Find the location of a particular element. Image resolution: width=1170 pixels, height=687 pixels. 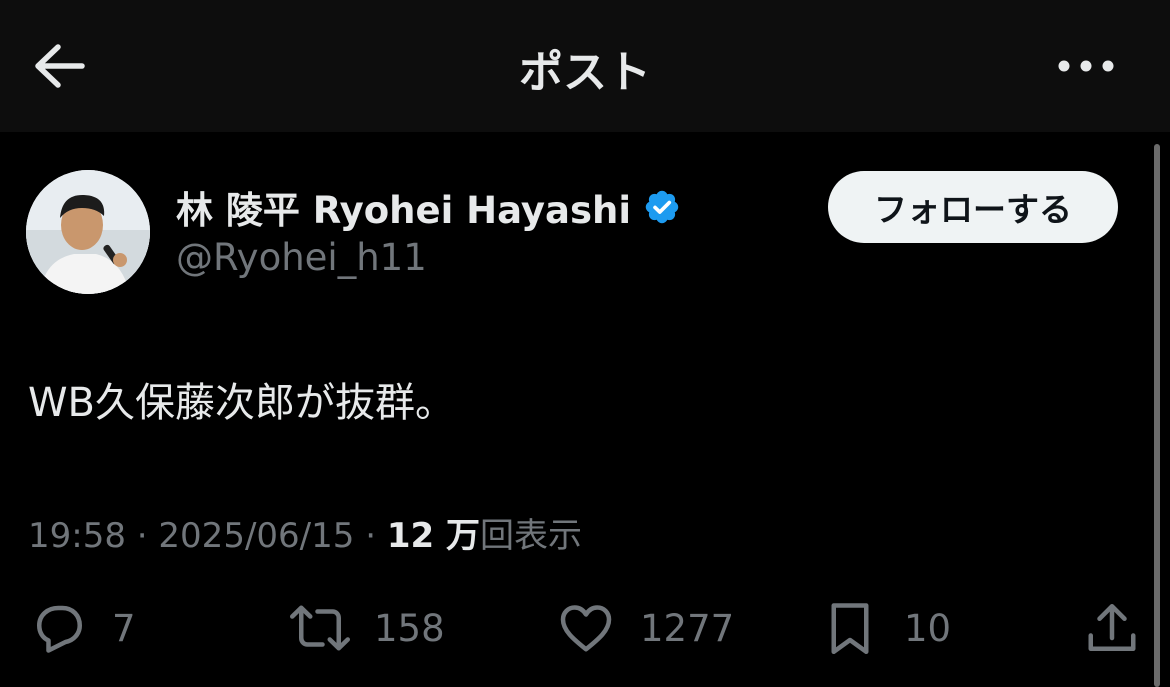

follow-button: フォローする is located at coordinates (973, 207).